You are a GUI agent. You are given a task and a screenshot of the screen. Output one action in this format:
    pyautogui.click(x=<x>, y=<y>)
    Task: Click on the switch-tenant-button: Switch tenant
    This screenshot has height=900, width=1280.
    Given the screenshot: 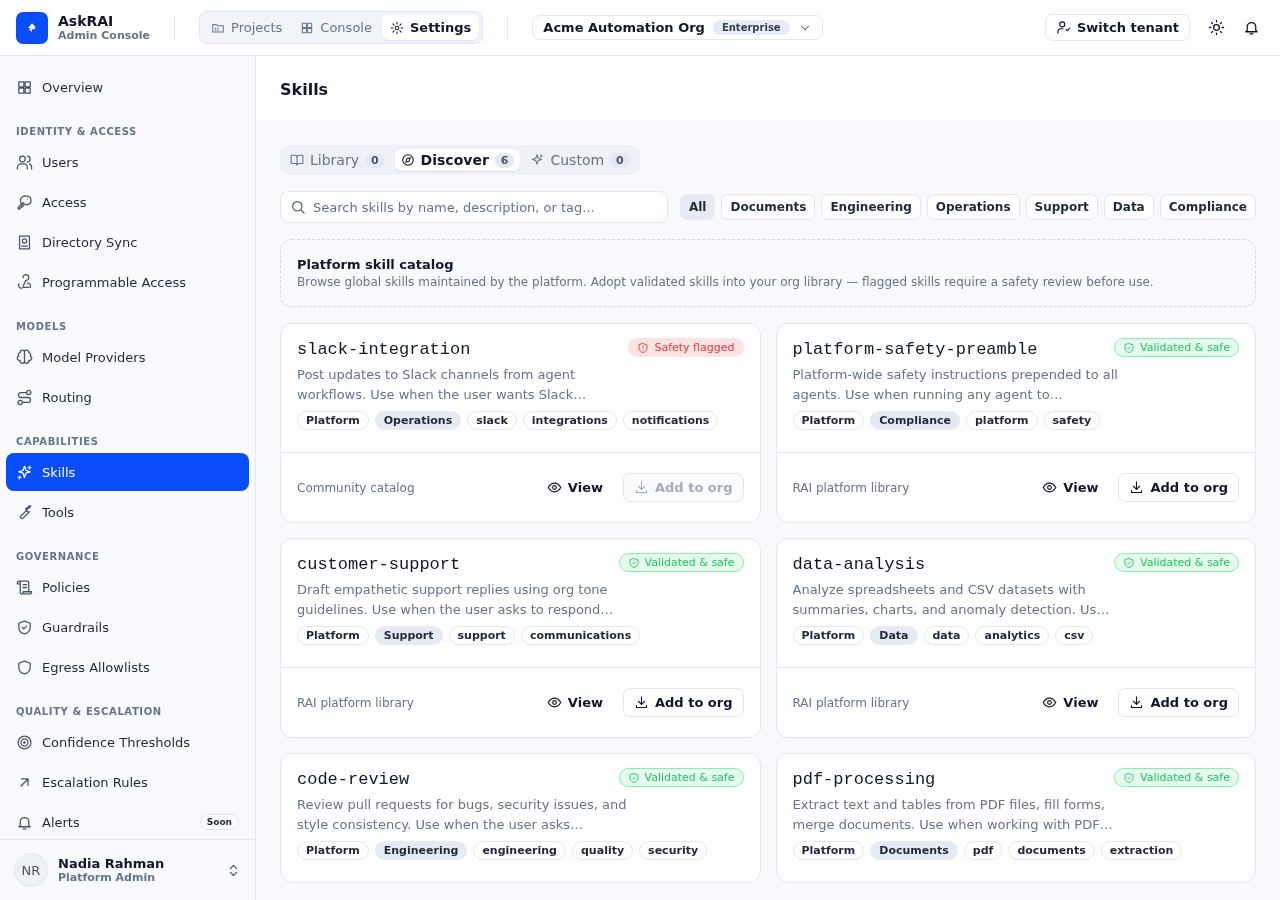 What is the action you would take?
    pyautogui.click(x=1117, y=27)
    